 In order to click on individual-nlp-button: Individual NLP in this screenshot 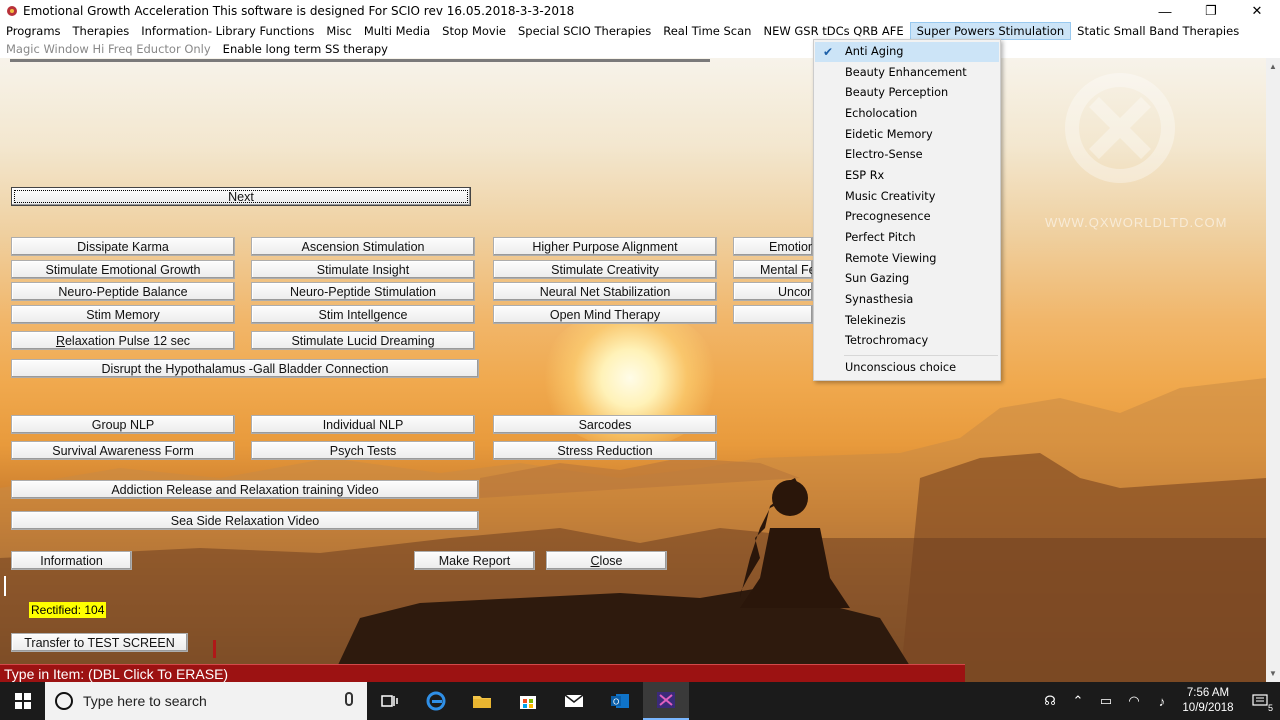, I will do `click(363, 424)`.